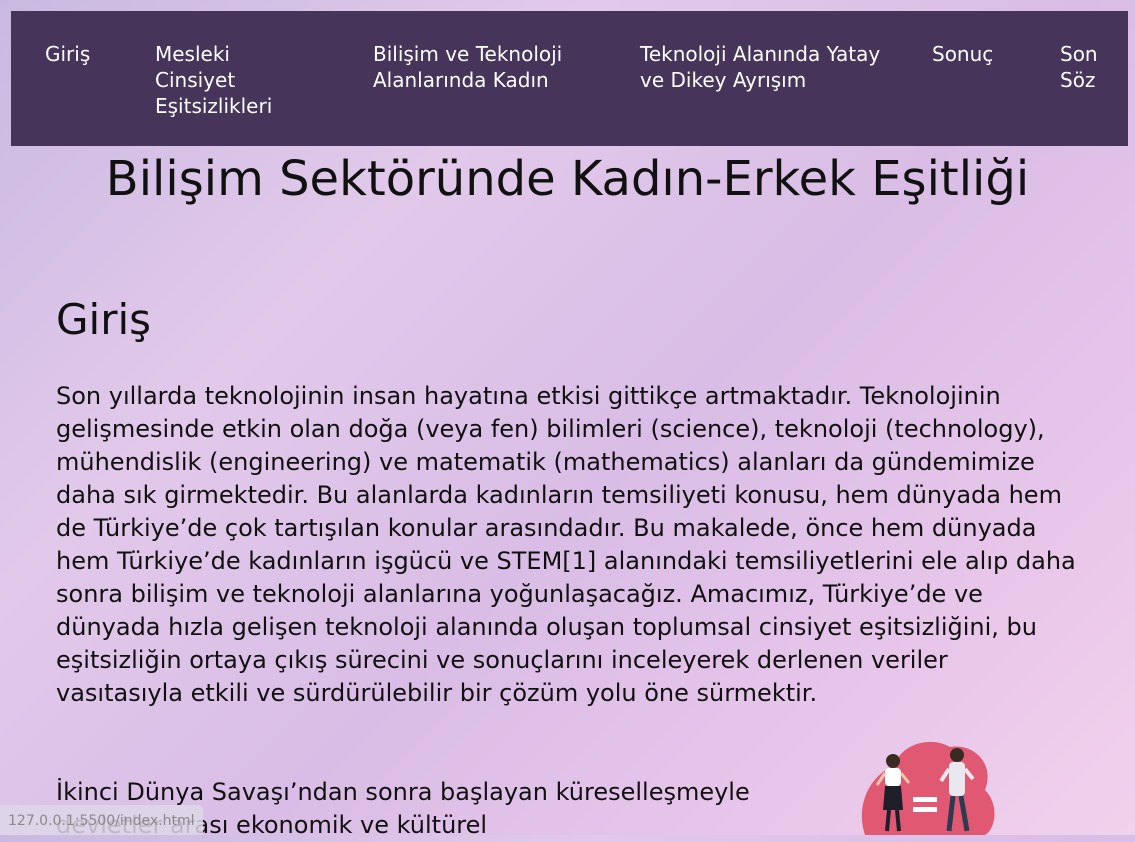  I want to click on gender-equality-illustration-icon, so click(925, 785).